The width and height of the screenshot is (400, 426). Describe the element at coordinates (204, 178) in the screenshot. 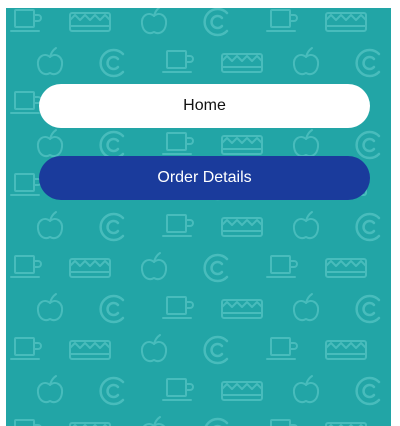

I see `order-details-button: Order Details` at that location.